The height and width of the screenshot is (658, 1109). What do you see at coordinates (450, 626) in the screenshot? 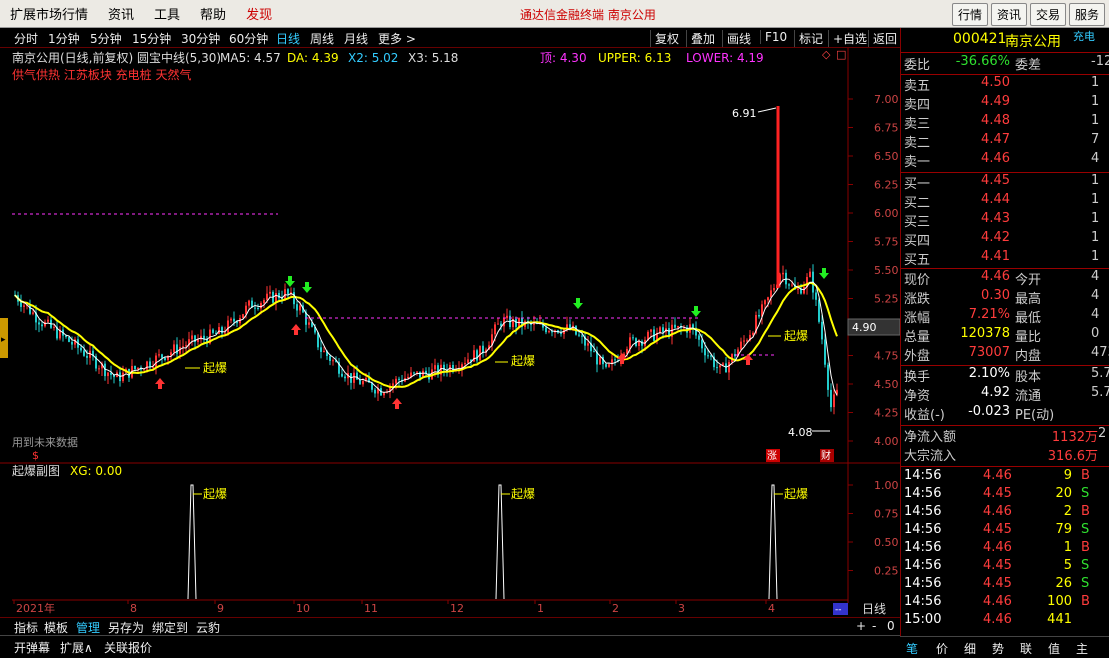
I see `indicator-tab-bar: 指标 模板 管理 另存为 绑定到 云豹 + - 0` at bounding box center [450, 626].